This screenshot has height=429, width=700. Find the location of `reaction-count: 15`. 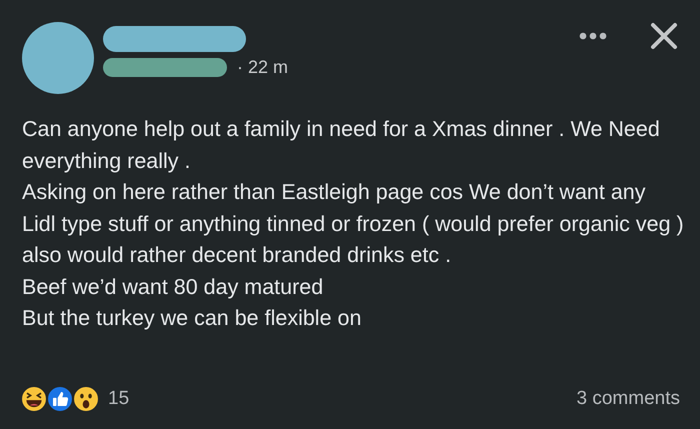

reaction-count: 15 is located at coordinates (119, 399).